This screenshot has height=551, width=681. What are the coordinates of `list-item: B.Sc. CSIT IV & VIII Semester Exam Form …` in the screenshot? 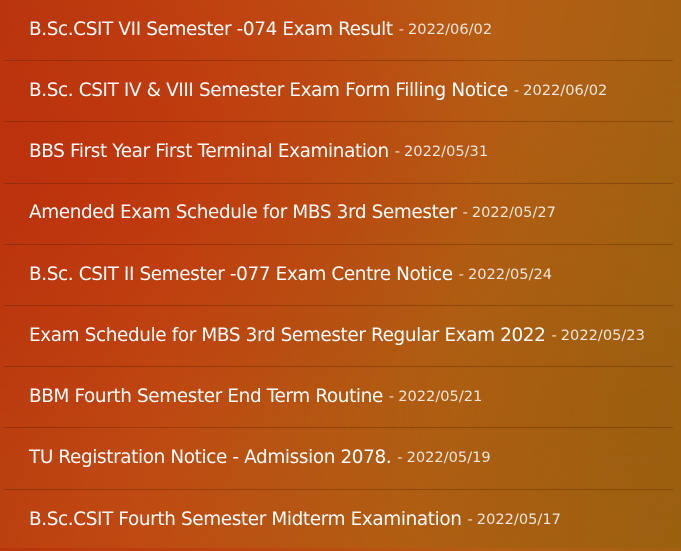 It's located at (338, 92).